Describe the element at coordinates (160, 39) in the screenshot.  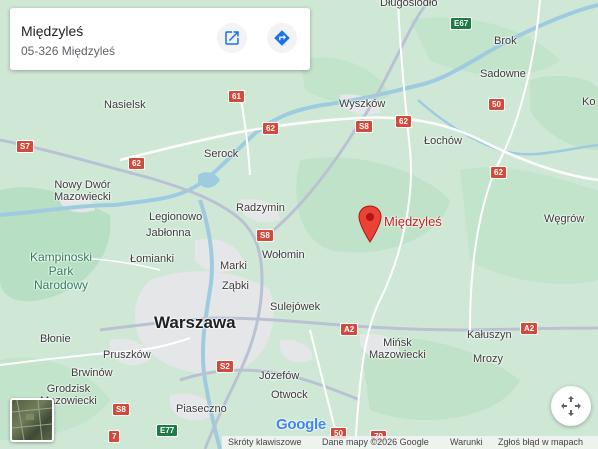
I see `place-info-card: Międzyleś 05-326 Międzyleś` at that location.